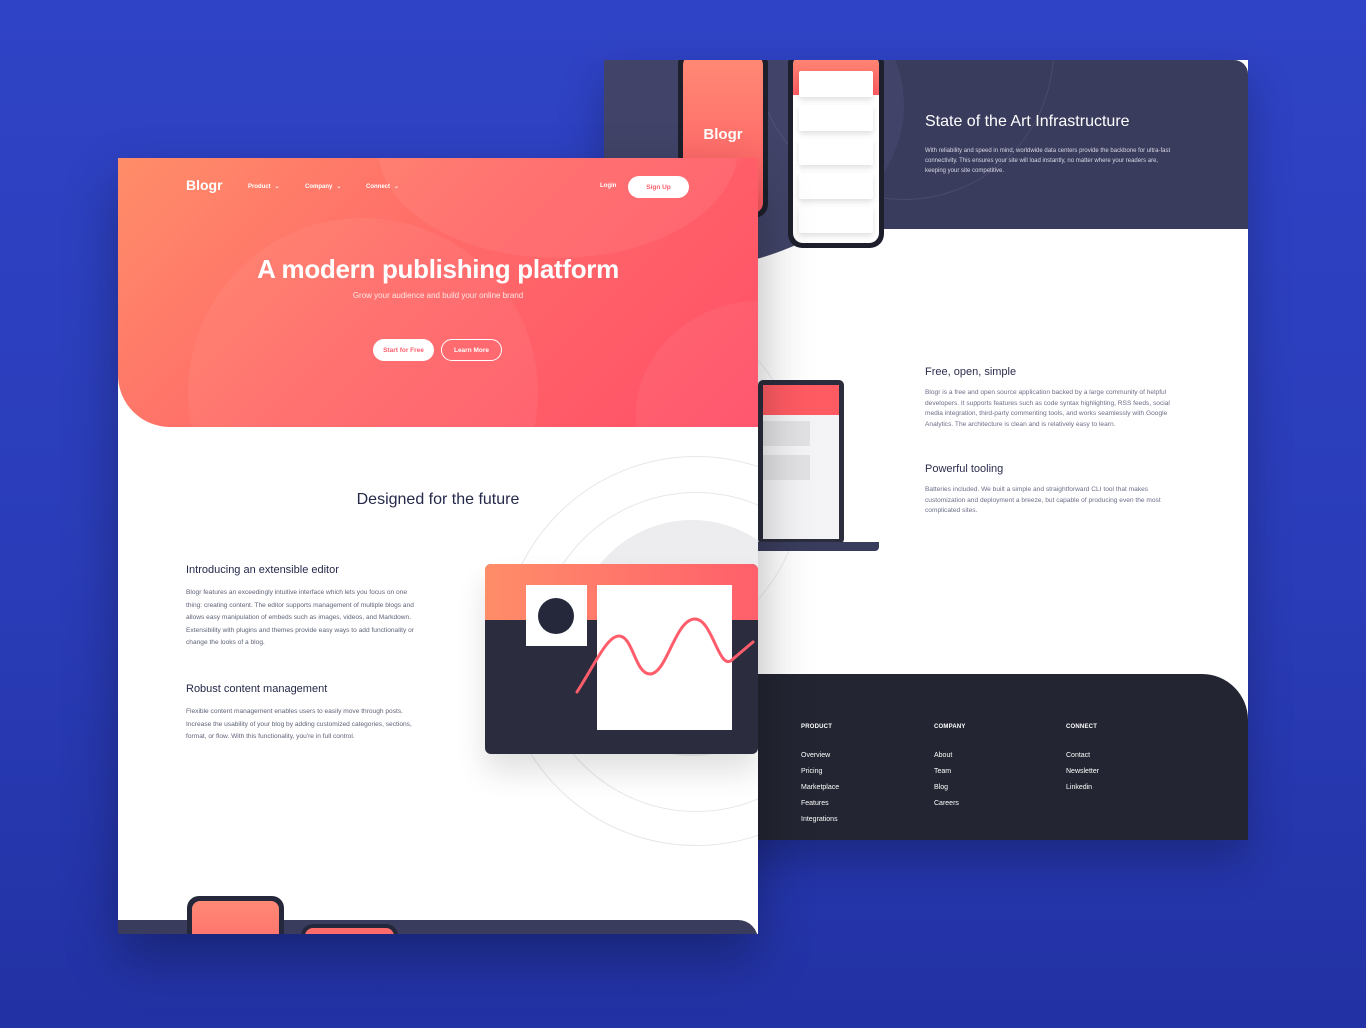 Image resolution: width=1366 pixels, height=1028 pixels. I want to click on learn-more-button: Learn More, so click(471, 350).